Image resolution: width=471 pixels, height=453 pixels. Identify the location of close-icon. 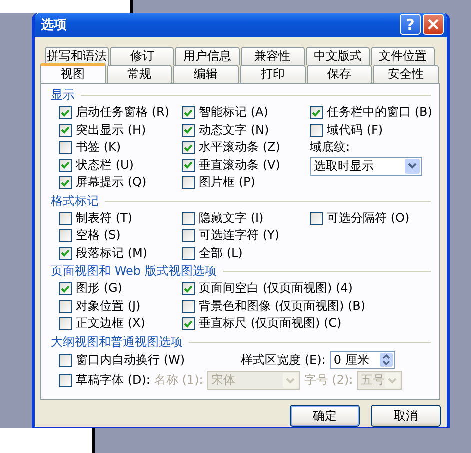
(433, 24).